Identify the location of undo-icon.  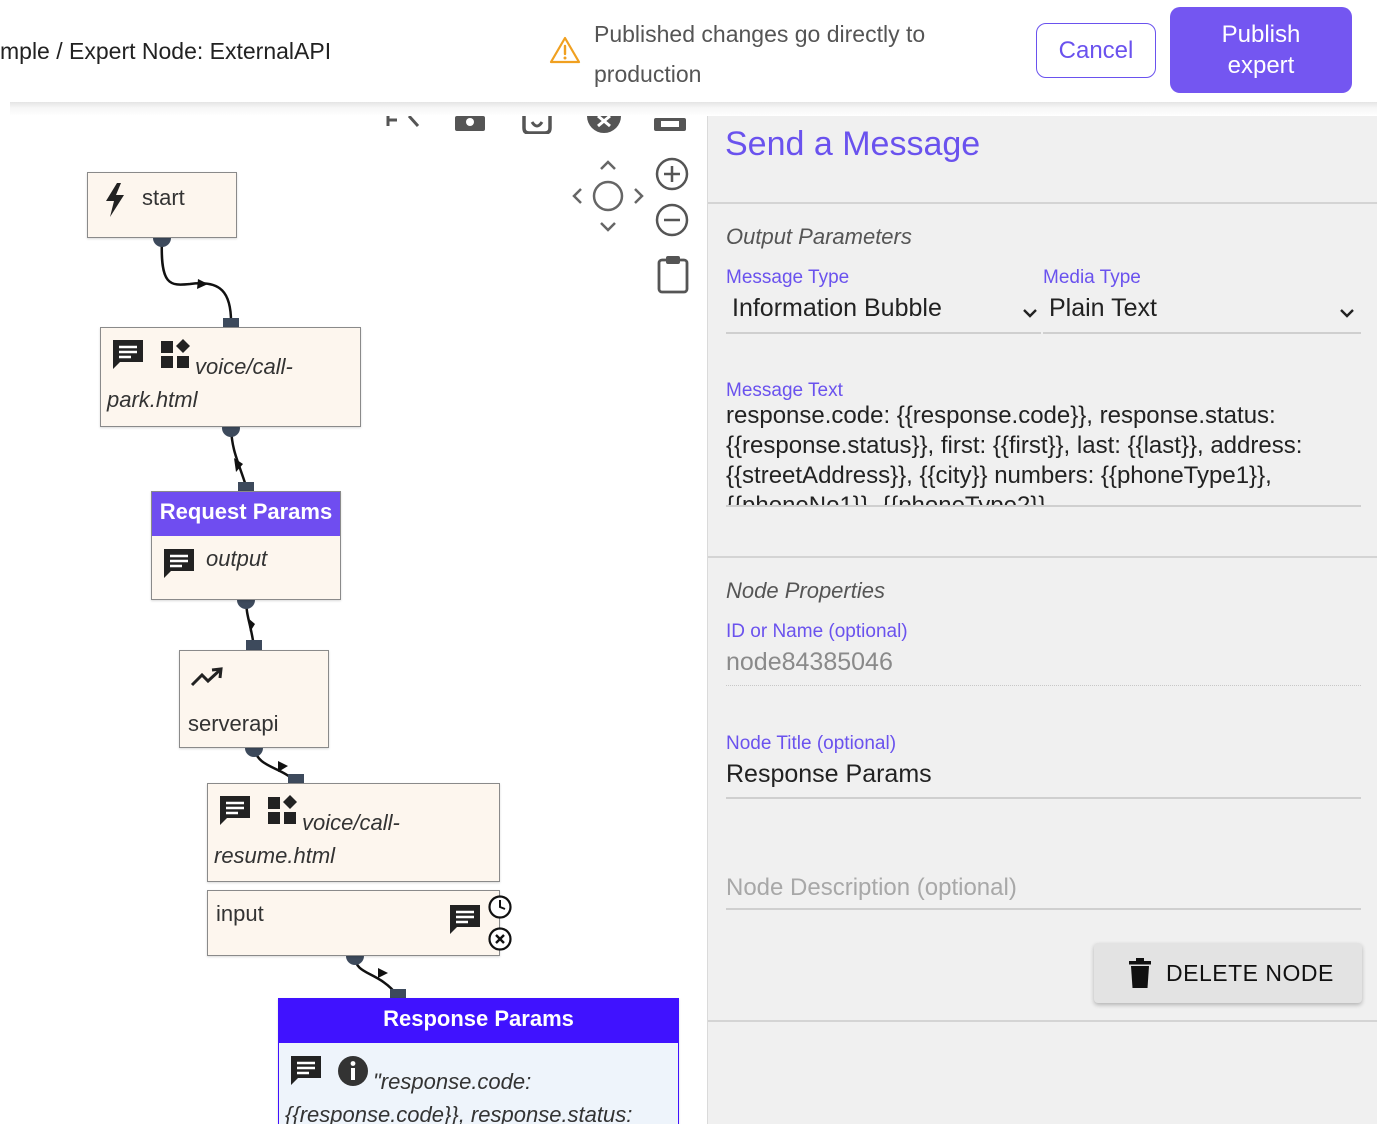
(537, 125).